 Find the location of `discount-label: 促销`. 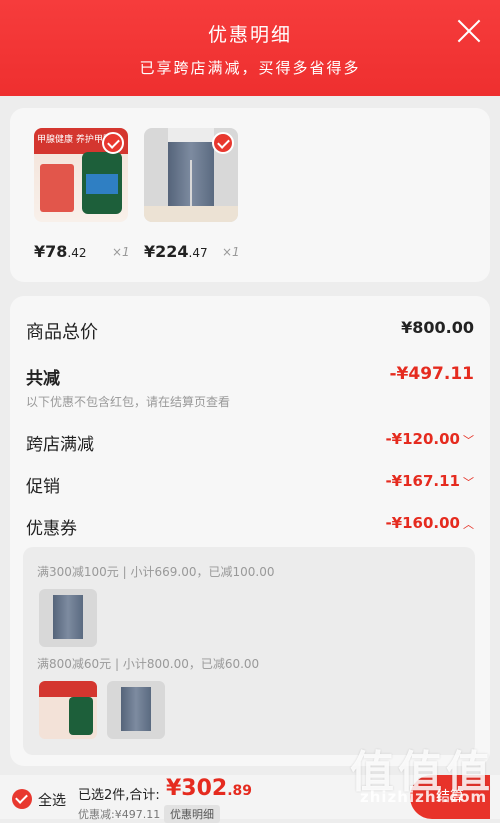

discount-label: 促销 is located at coordinates (43, 487).